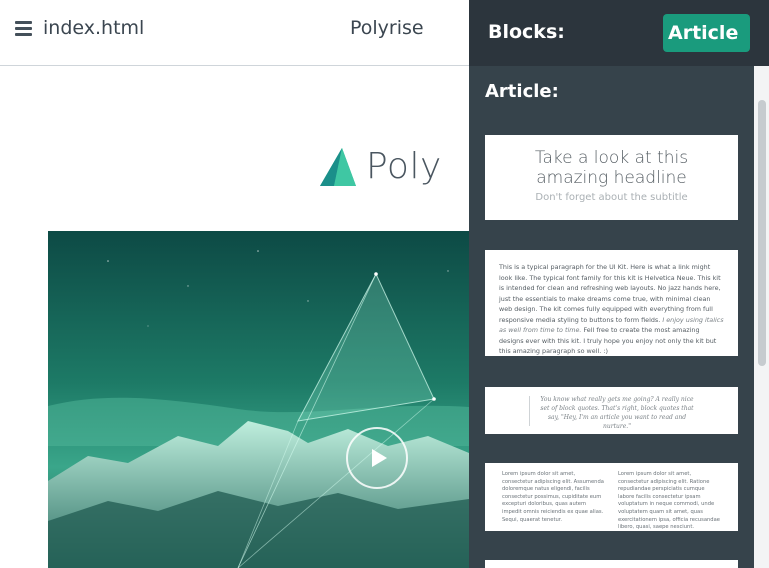 The height and width of the screenshot is (568, 769). I want to click on top-bar: index.html Polyrise, so click(234, 33).